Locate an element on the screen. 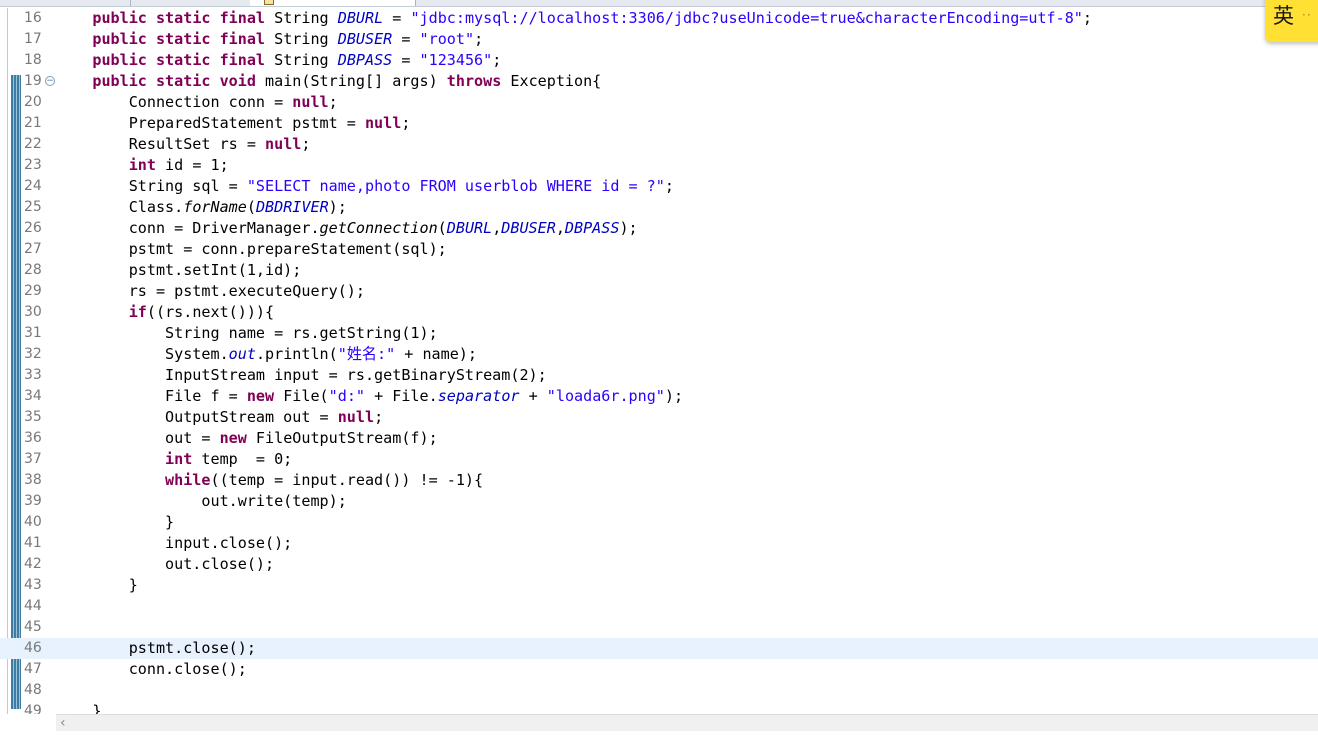 The width and height of the screenshot is (1318, 737). line-number: 29 is located at coordinates (33, 291).